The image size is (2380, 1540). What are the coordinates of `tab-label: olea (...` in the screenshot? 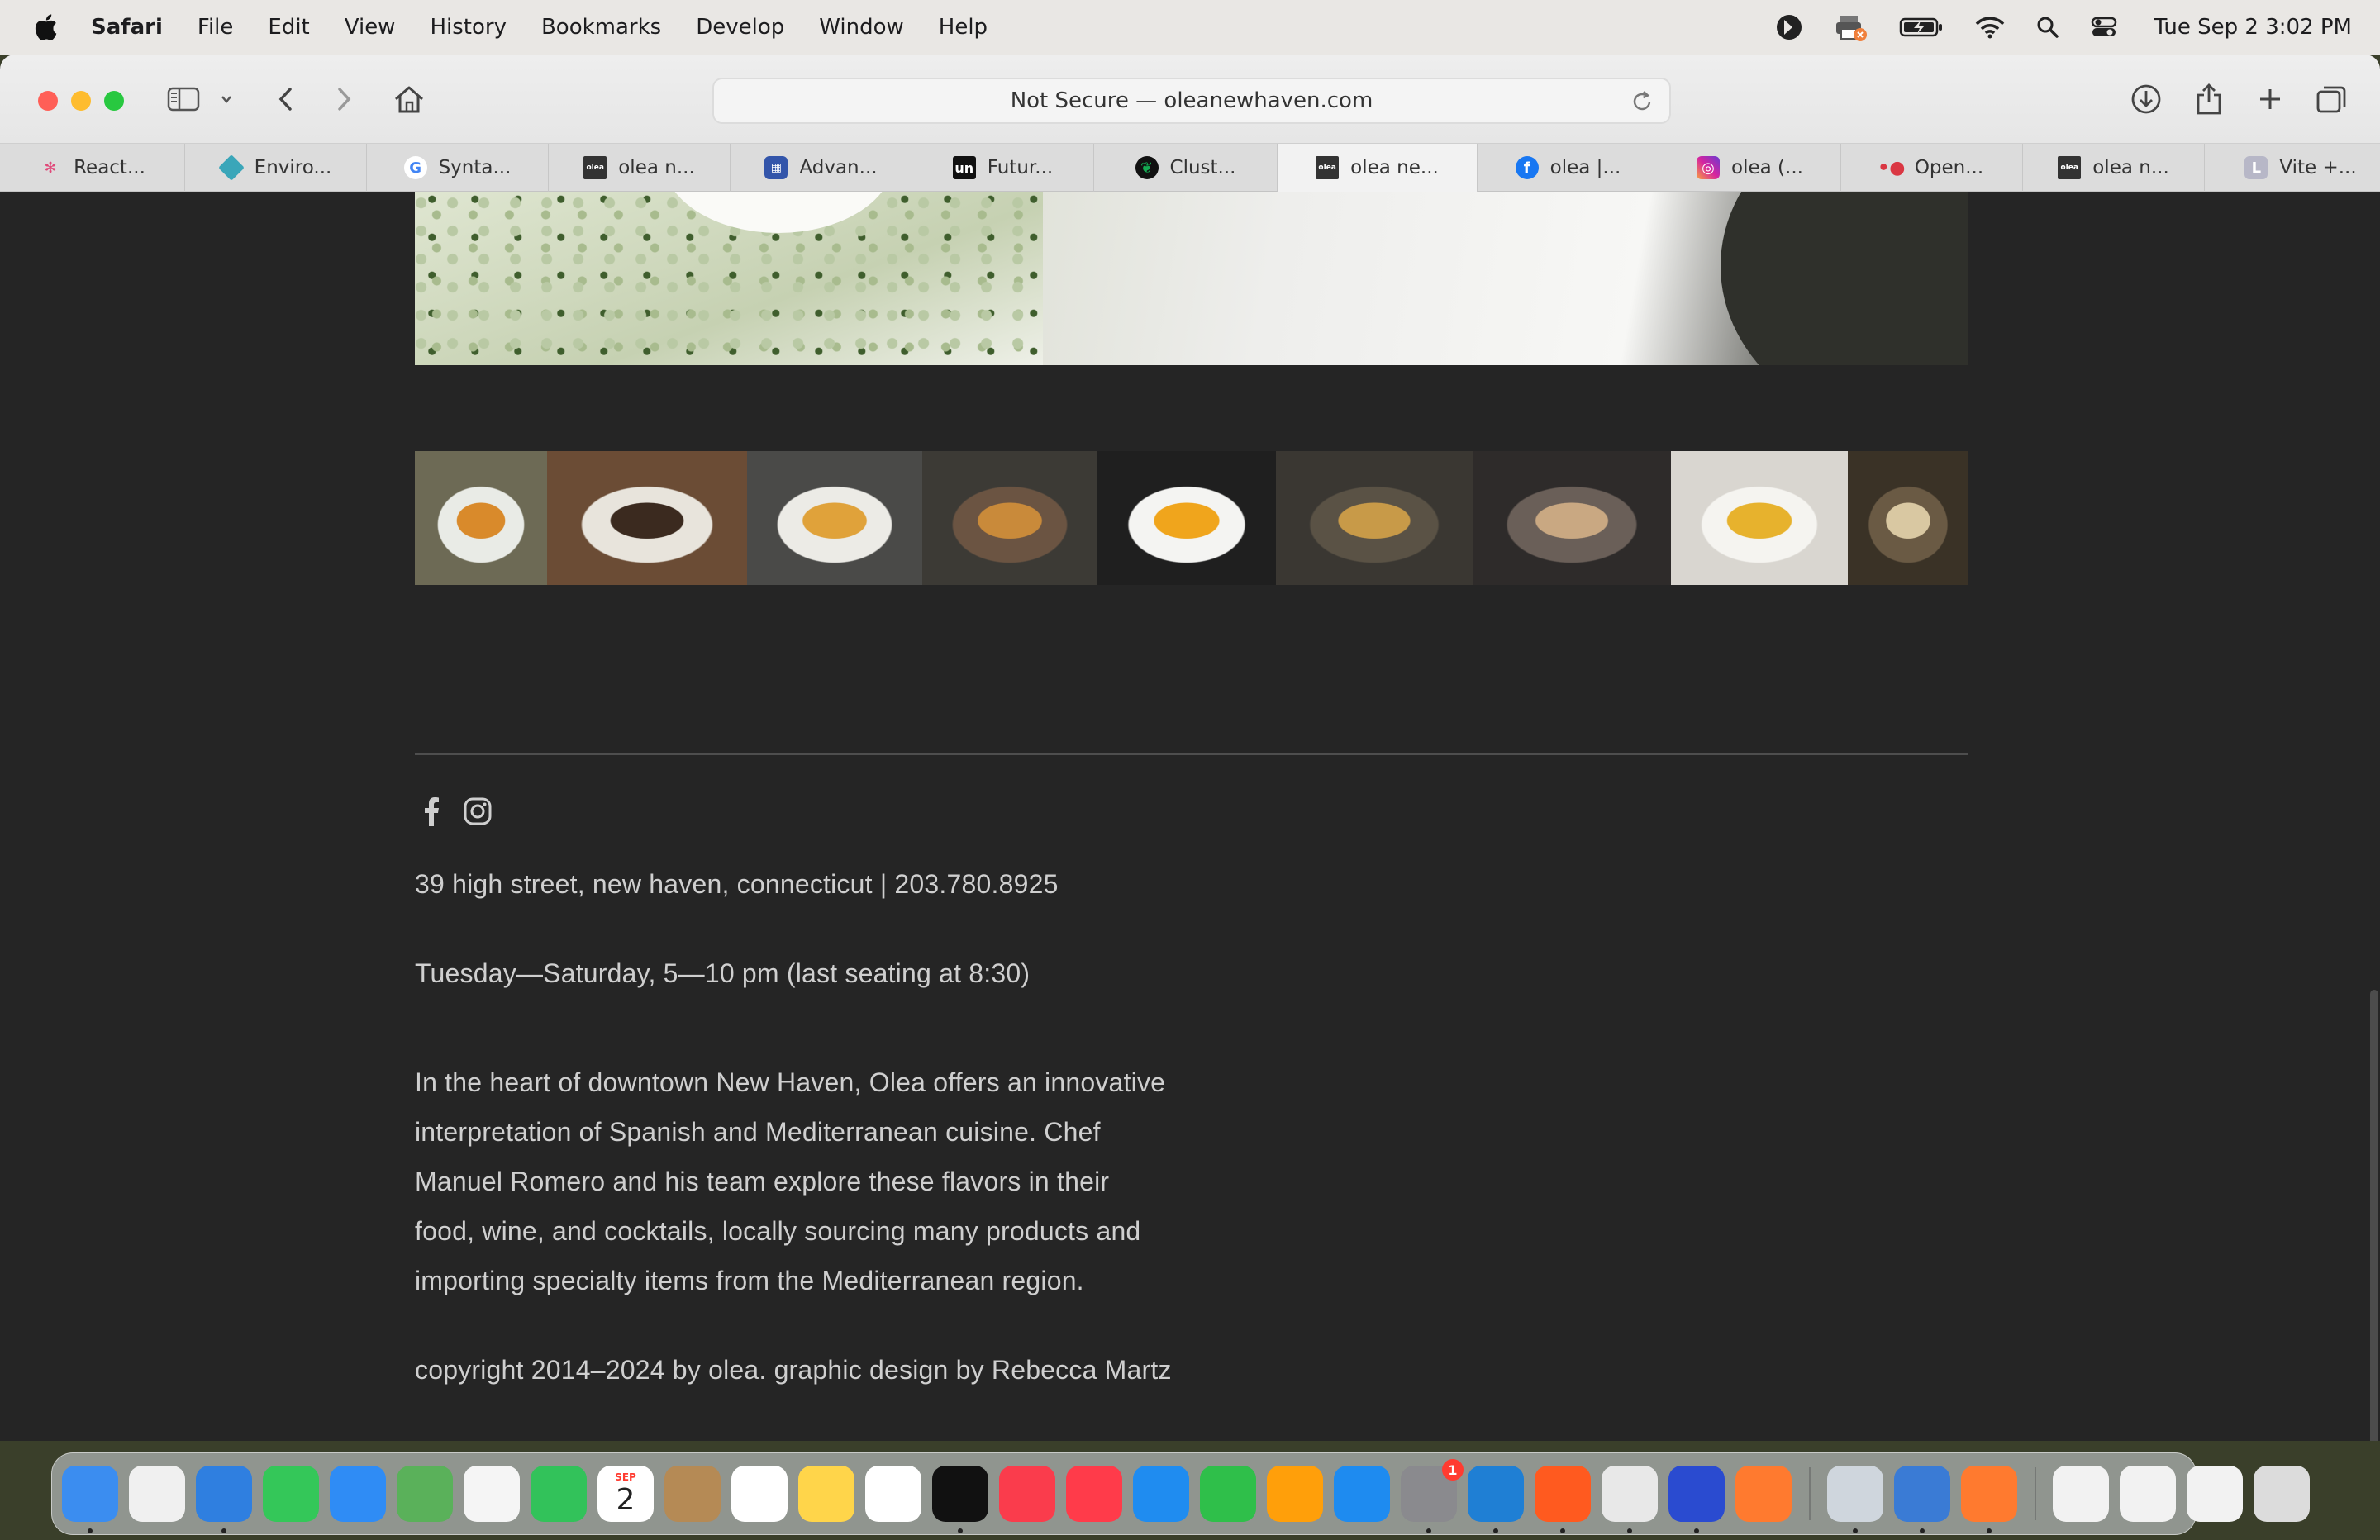 It's located at (1767, 167).